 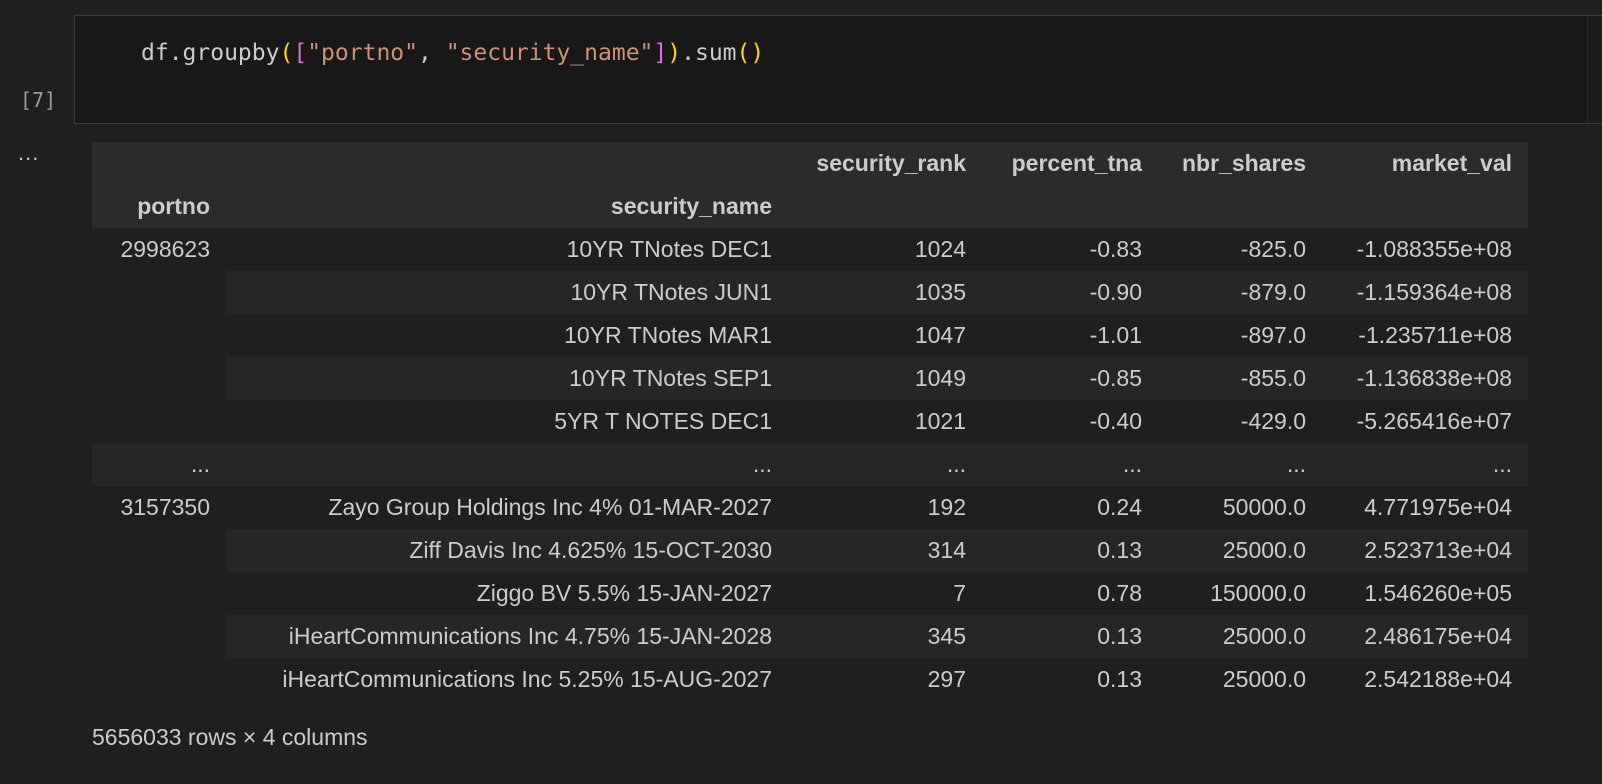 What do you see at coordinates (1070, 593) in the screenshot?
I see `cell-percent-tna: 0.78` at bounding box center [1070, 593].